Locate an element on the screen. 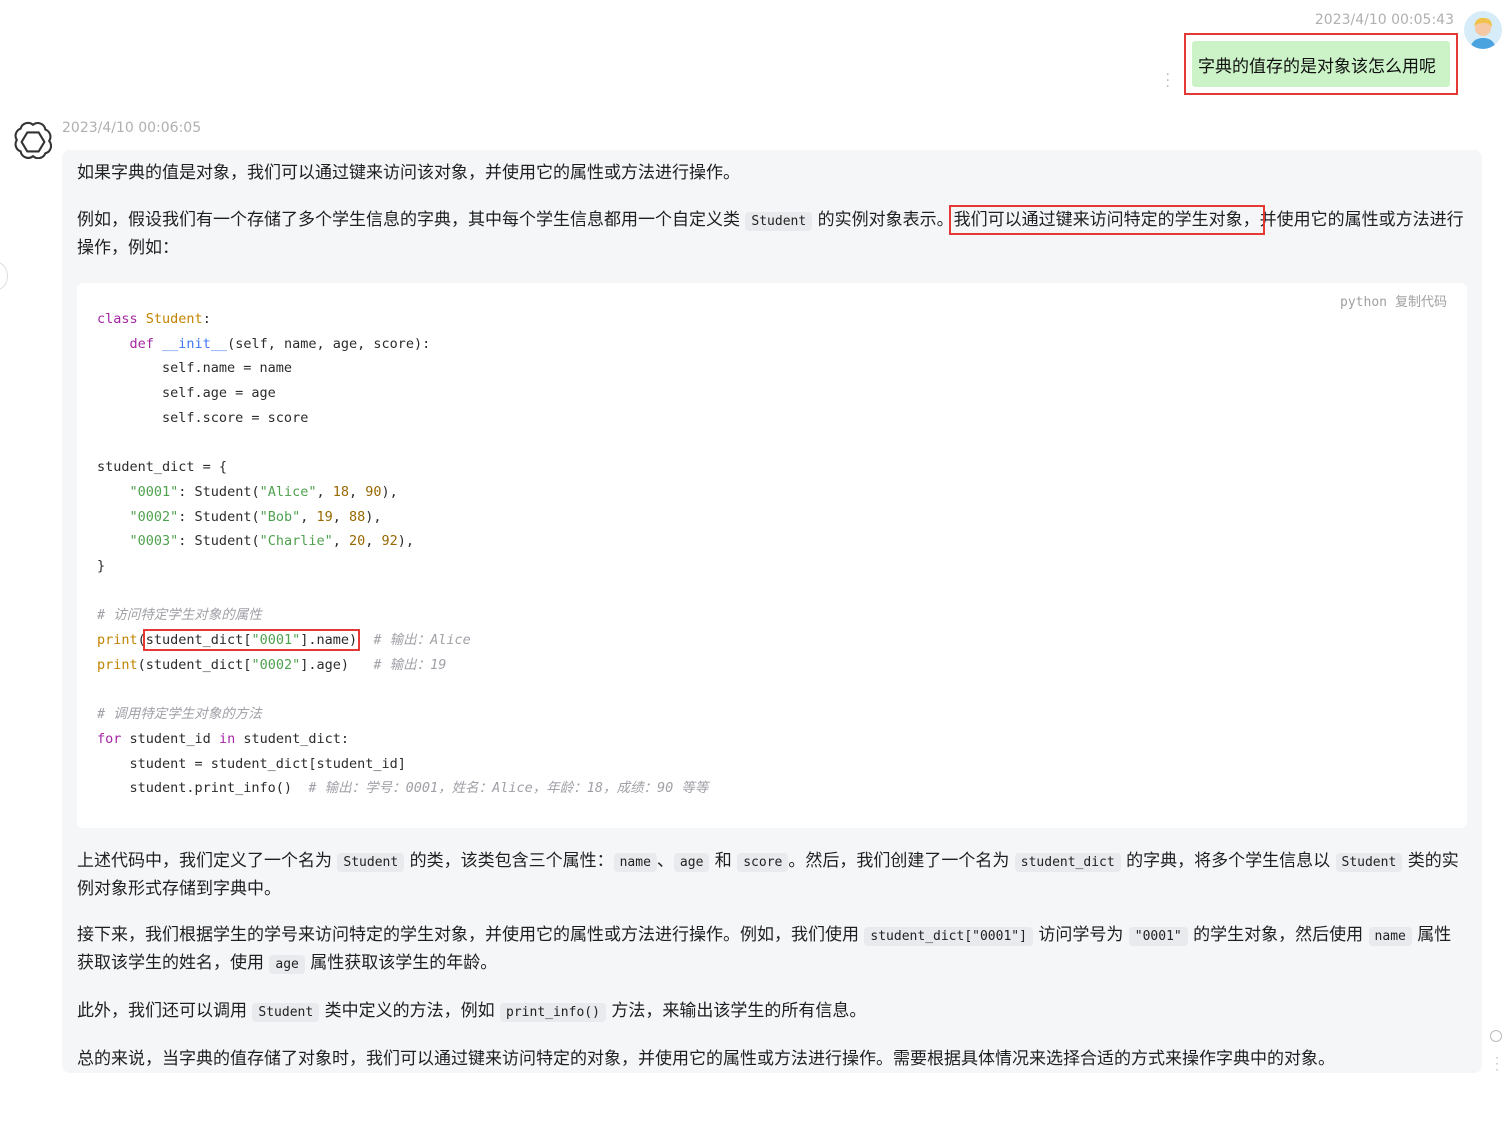  text: 方法，来输出该学生的所有信息。 is located at coordinates (736, 1011).